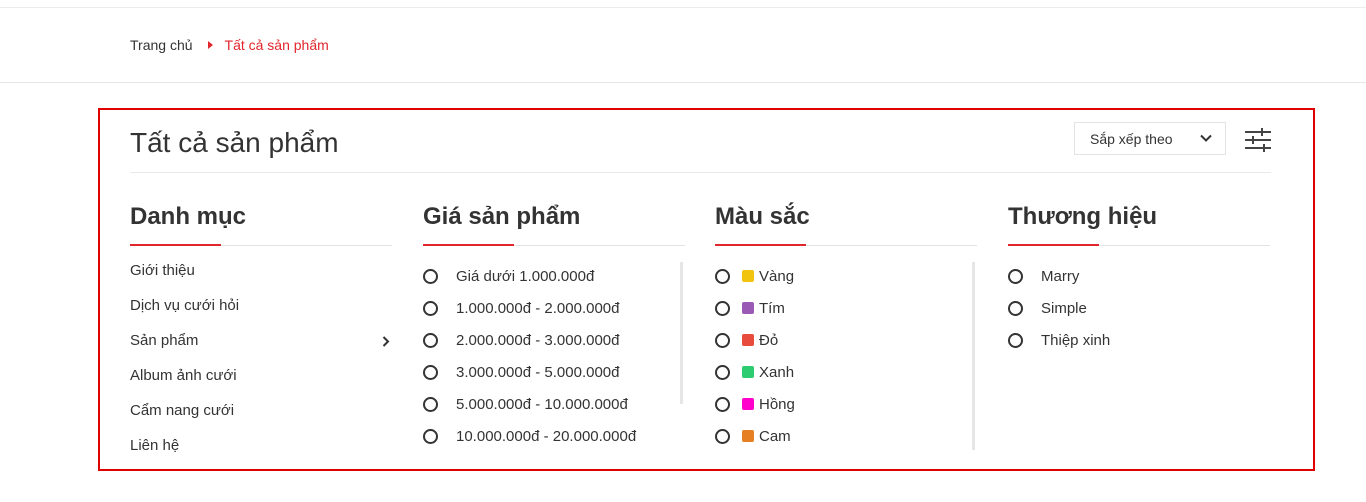 This screenshot has width=1366, height=502. I want to click on price-option-label: 3.000.000đ - 5.000.000đ, so click(538, 372).